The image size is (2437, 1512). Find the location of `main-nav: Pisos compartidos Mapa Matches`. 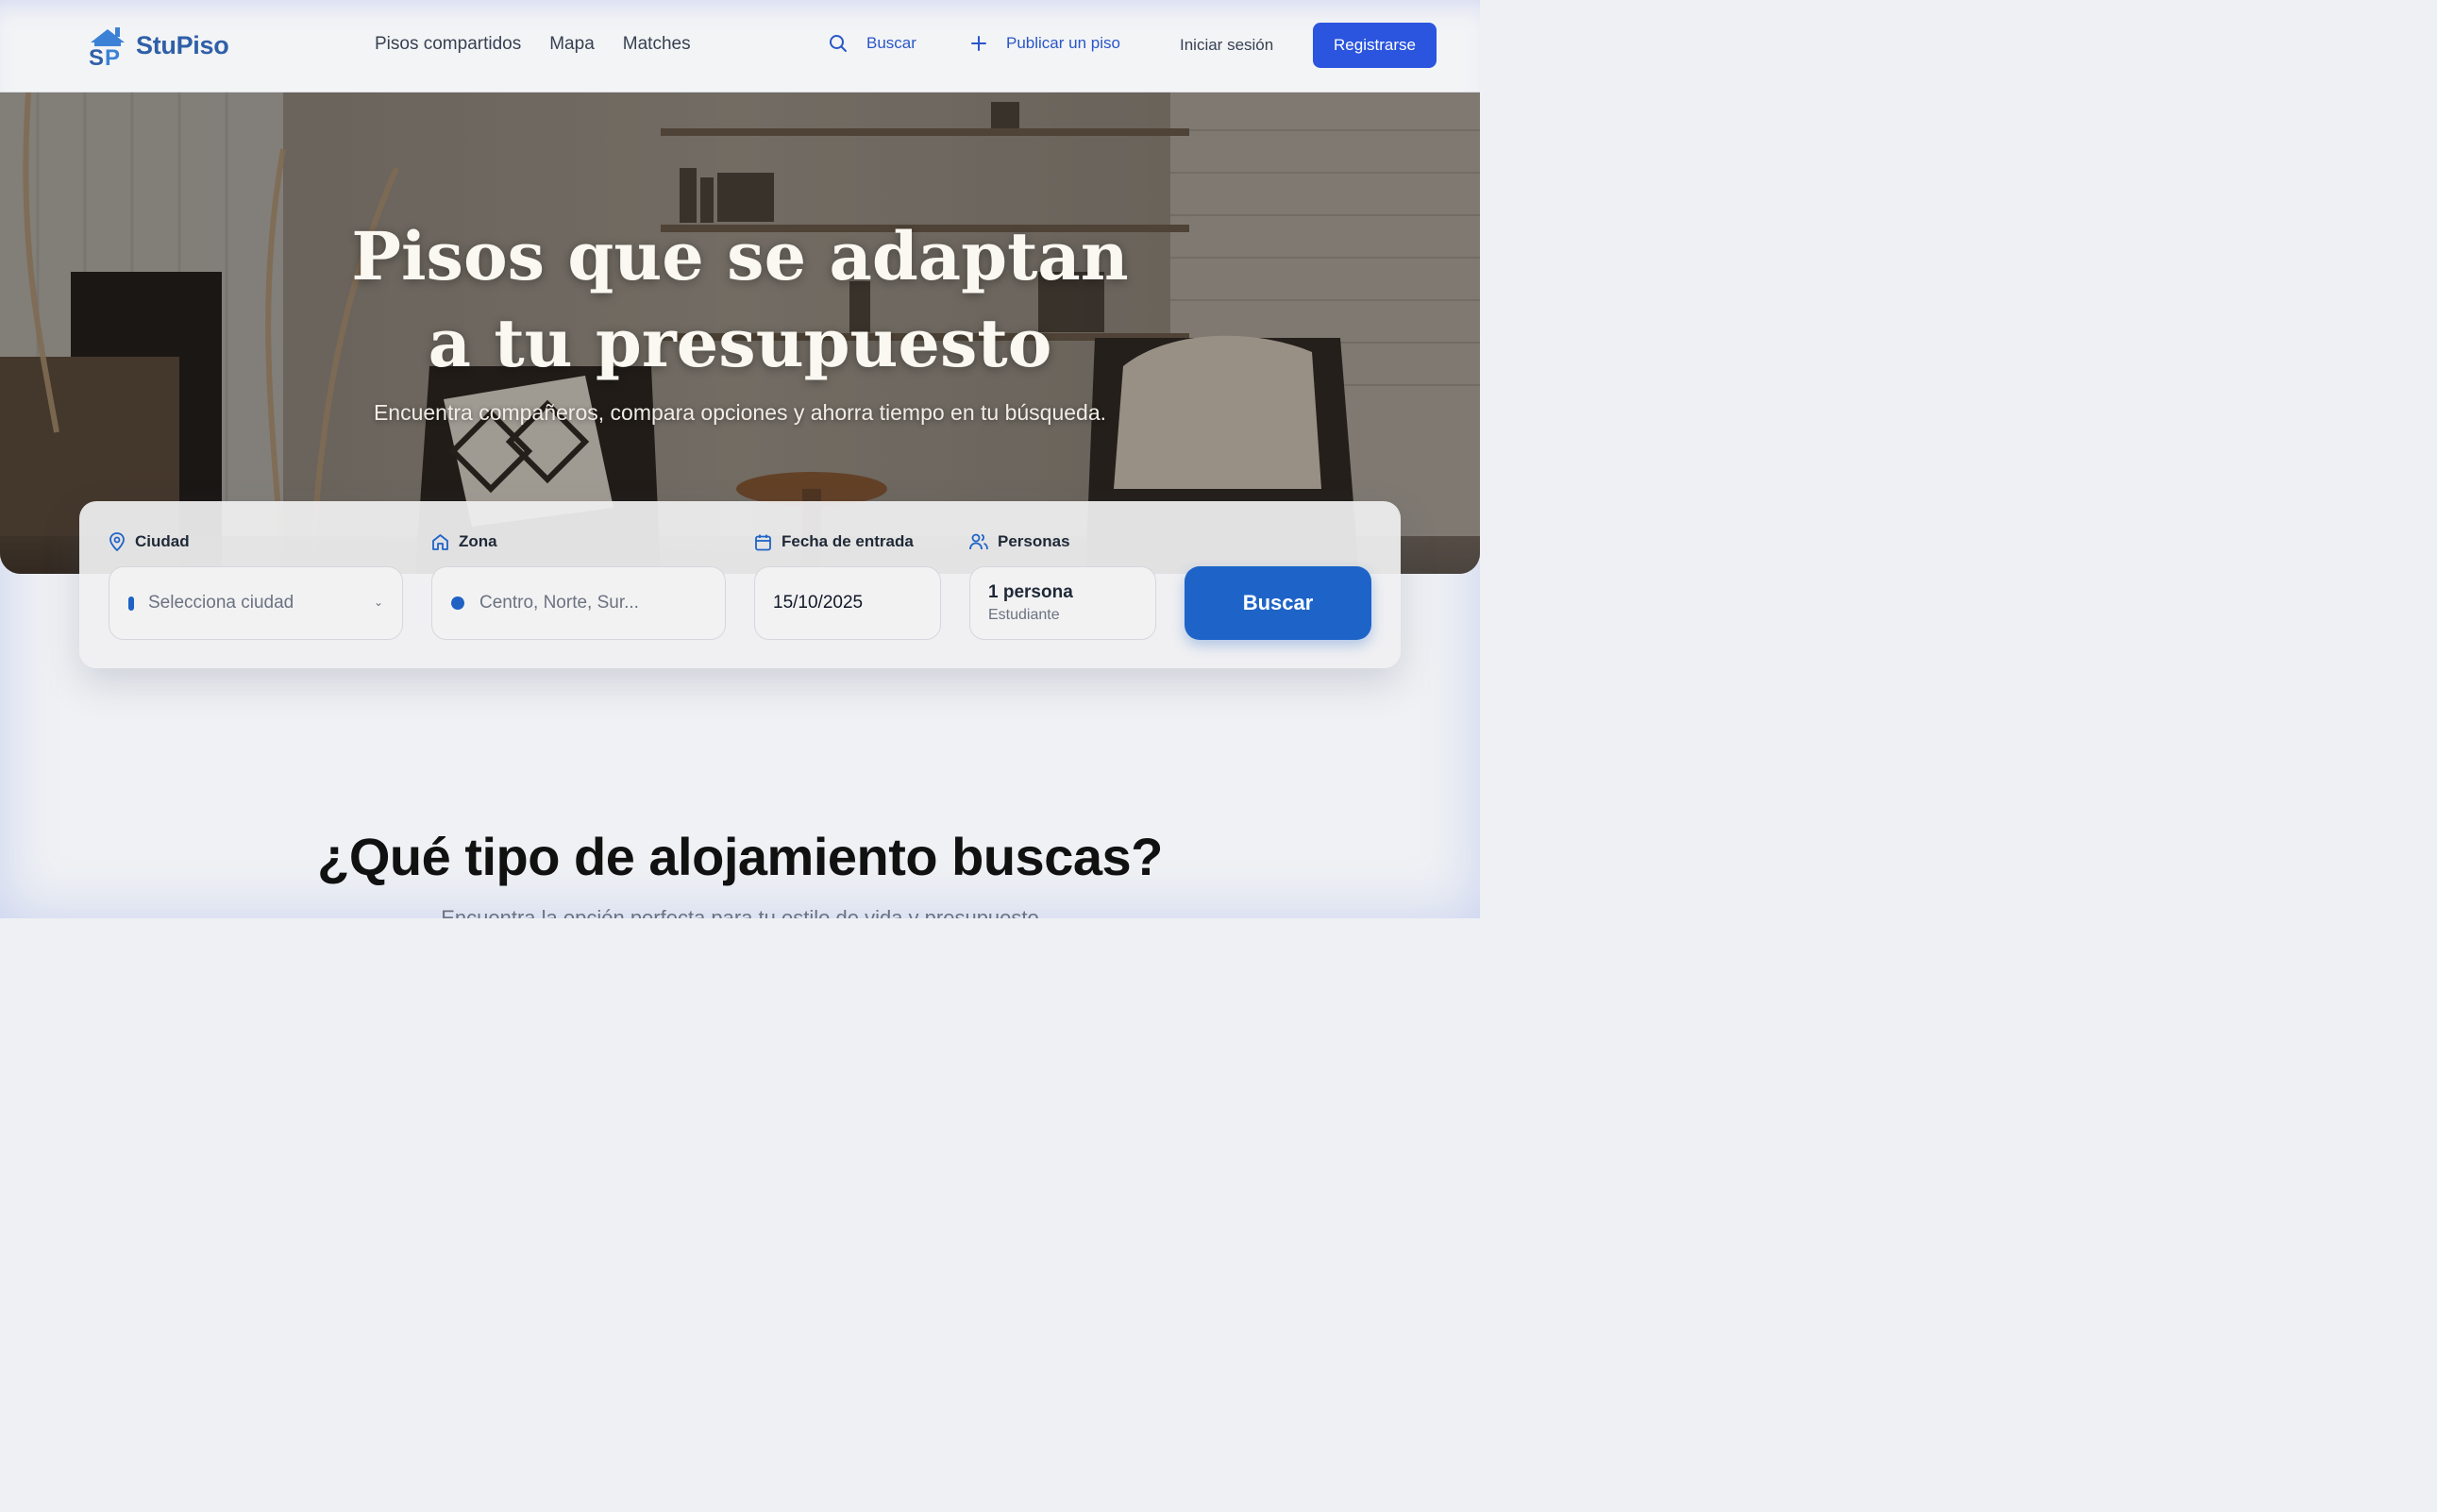

main-nav: Pisos compartidos Mapa Matches is located at coordinates (533, 44).